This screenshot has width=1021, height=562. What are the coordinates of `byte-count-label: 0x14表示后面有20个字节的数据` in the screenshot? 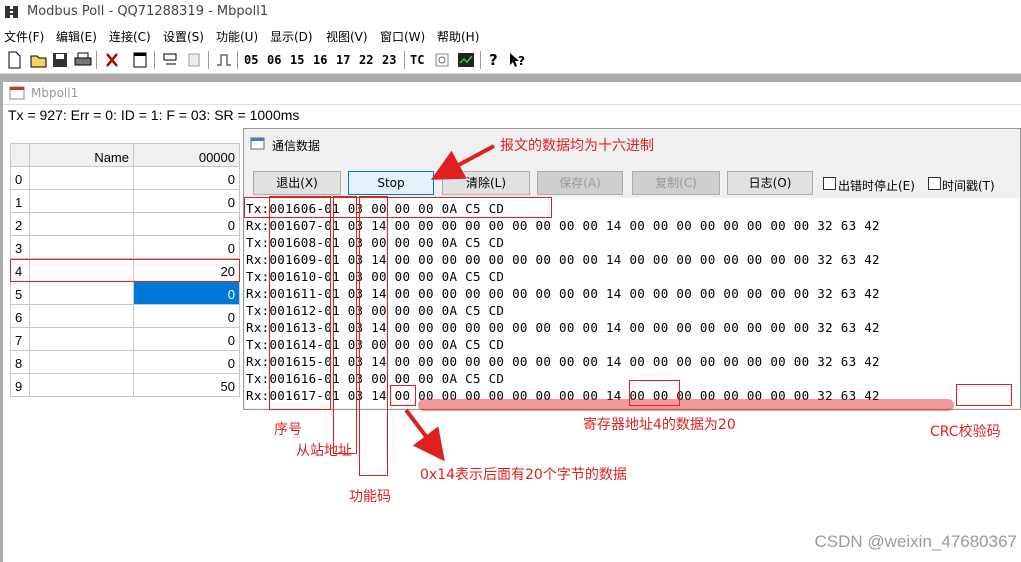 It's located at (523, 475).